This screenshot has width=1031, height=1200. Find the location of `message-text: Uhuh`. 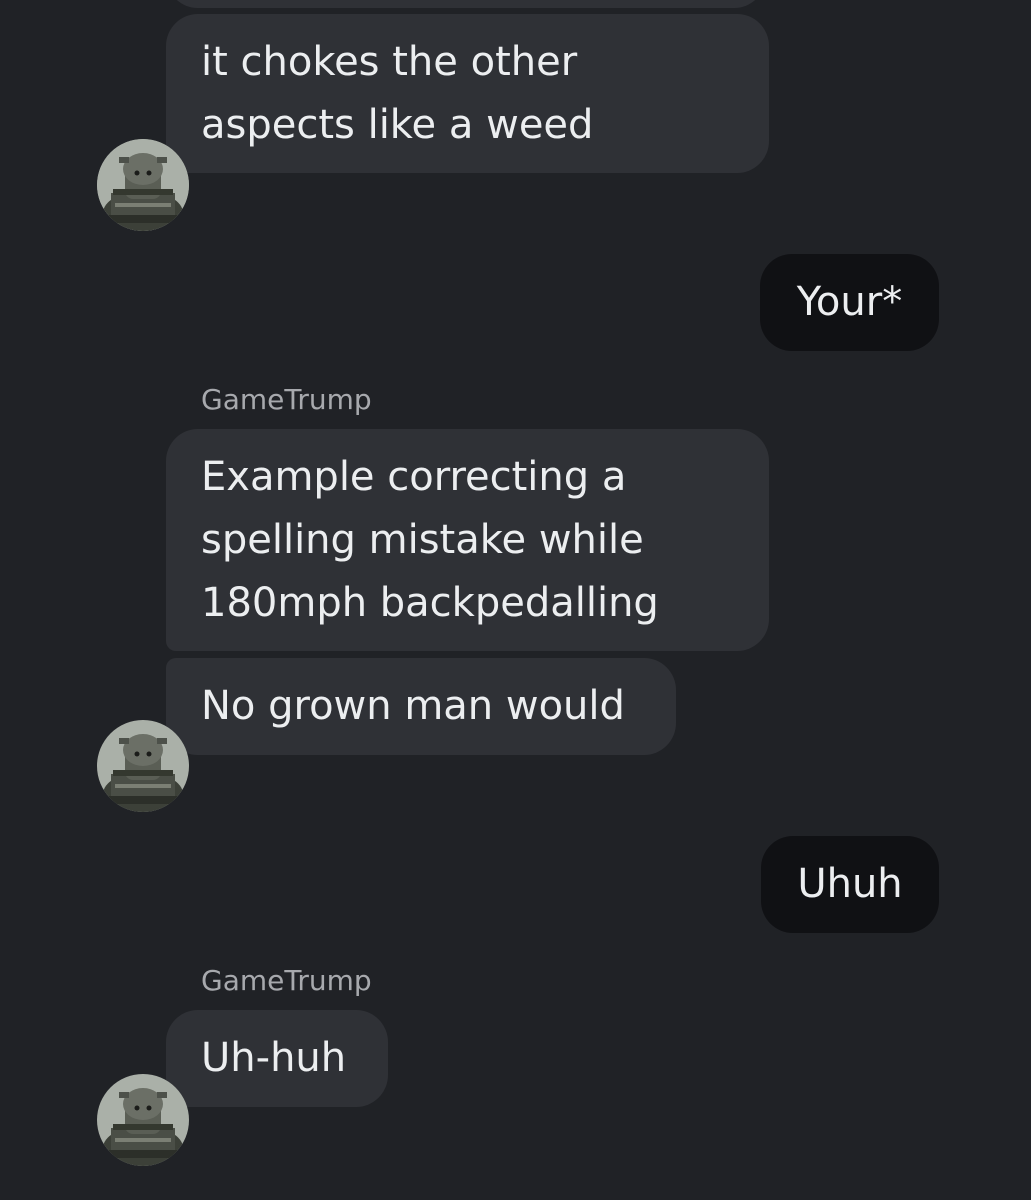

message-text: Uhuh is located at coordinates (850, 884).